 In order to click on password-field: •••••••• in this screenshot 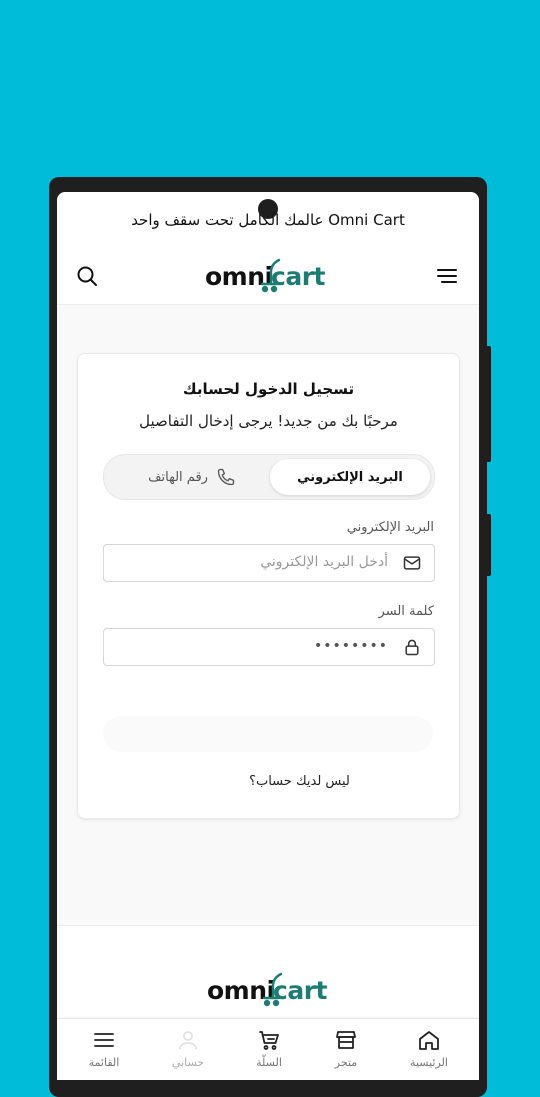, I will do `click(269, 647)`.